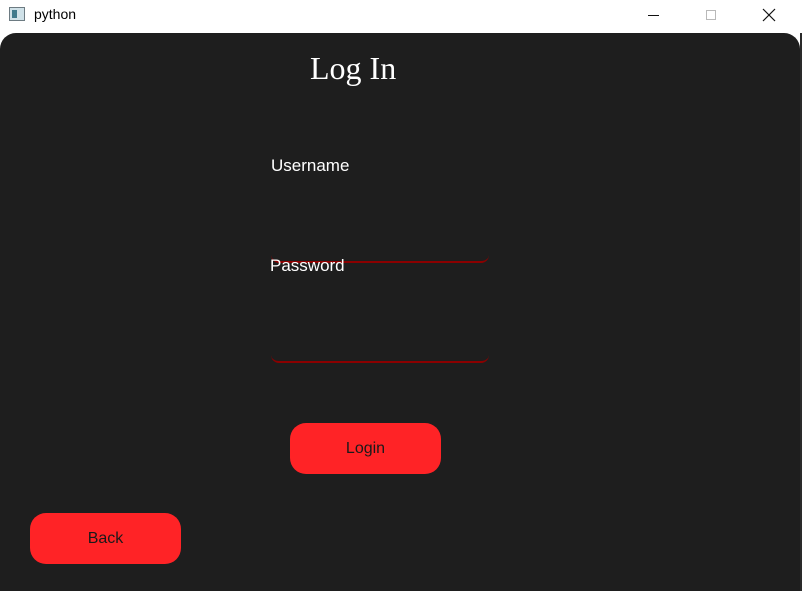 This screenshot has height=591, width=802. I want to click on minimize-icon, so click(653, 15).